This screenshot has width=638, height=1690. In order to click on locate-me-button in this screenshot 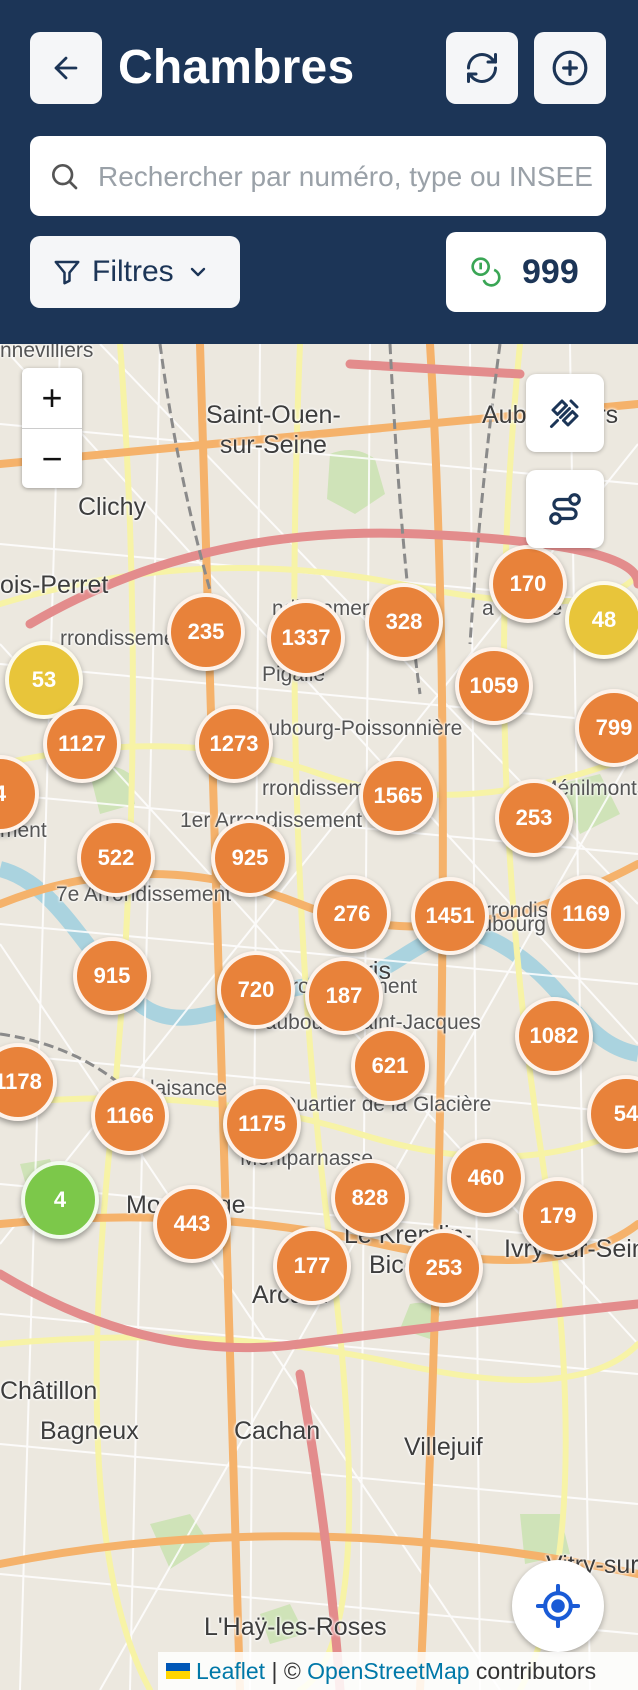, I will do `click(558, 1606)`.